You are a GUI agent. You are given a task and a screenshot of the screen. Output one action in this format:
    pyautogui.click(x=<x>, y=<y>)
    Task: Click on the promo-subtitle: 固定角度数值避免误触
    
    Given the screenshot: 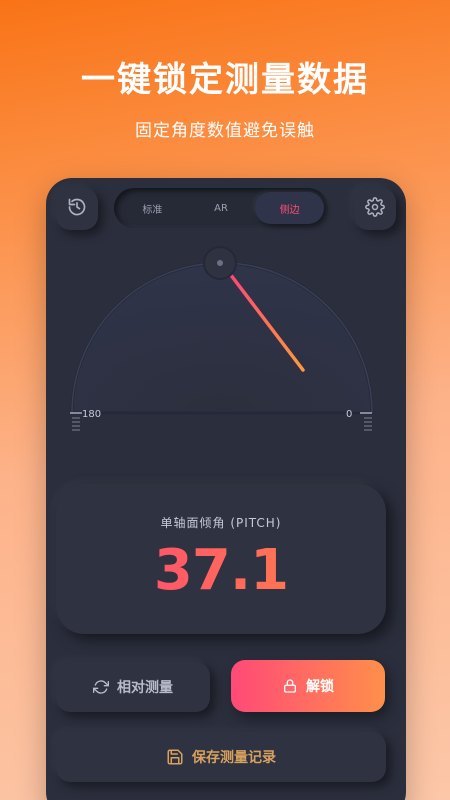 What is the action you would take?
    pyautogui.click(x=225, y=131)
    